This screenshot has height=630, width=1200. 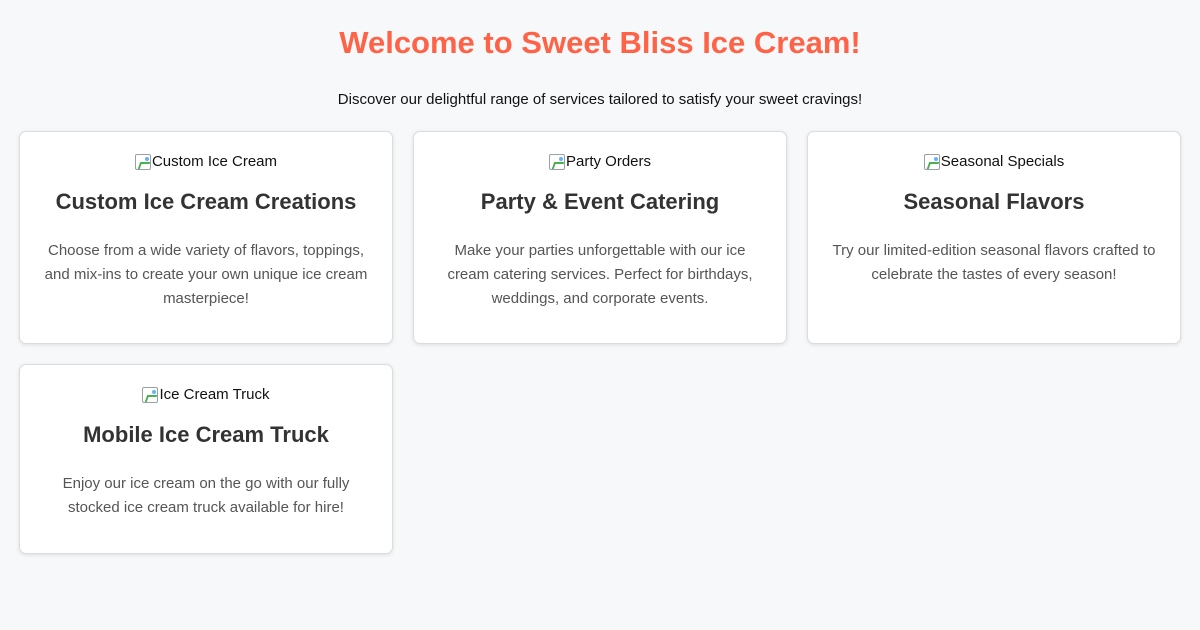 What do you see at coordinates (206, 201) in the screenshot?
I see `service-title: Custom Ice Cream Creations` at bounding box center [206, 201].